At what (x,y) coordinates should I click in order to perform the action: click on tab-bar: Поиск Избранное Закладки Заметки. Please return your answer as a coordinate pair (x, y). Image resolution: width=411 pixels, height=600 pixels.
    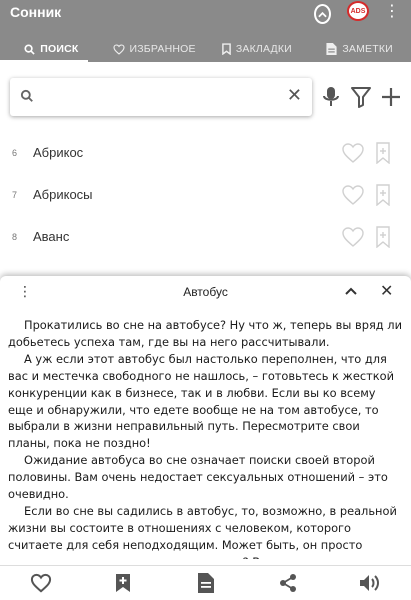
    Looking at the image, I should click on (205, 49).